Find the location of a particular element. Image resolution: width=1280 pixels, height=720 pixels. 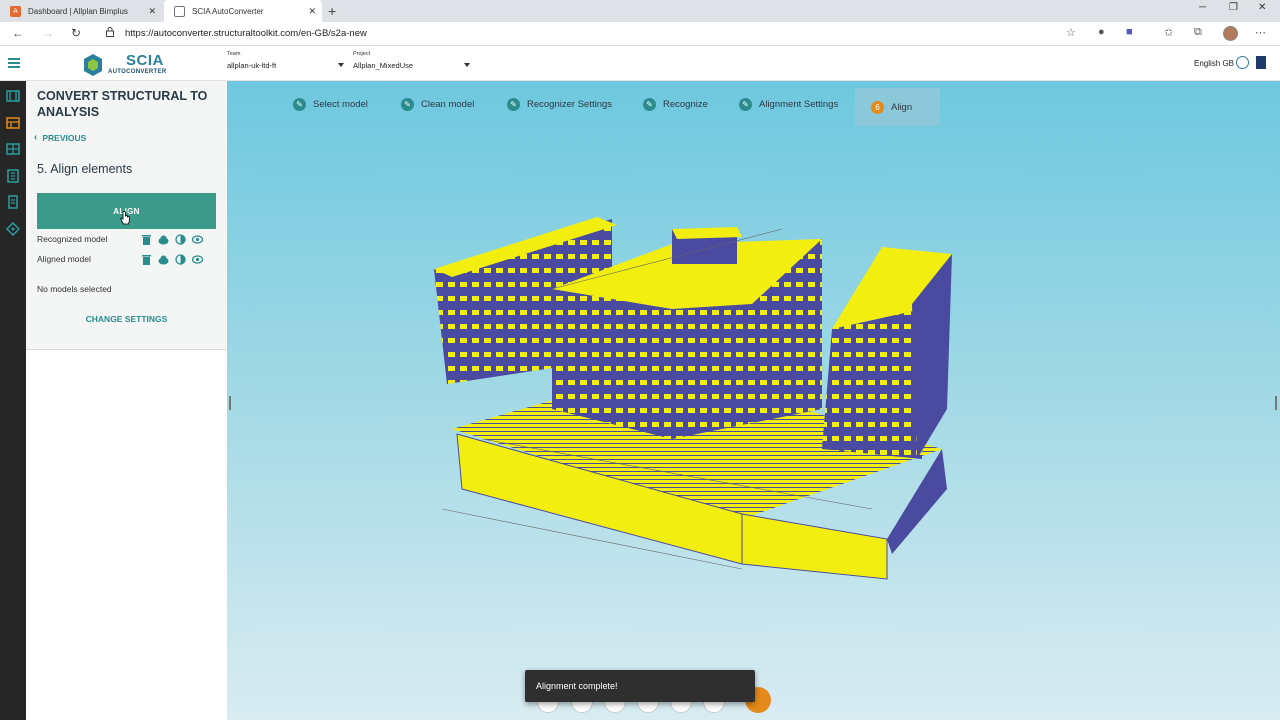

resize-handle-left is located at coordinates (230, 403).